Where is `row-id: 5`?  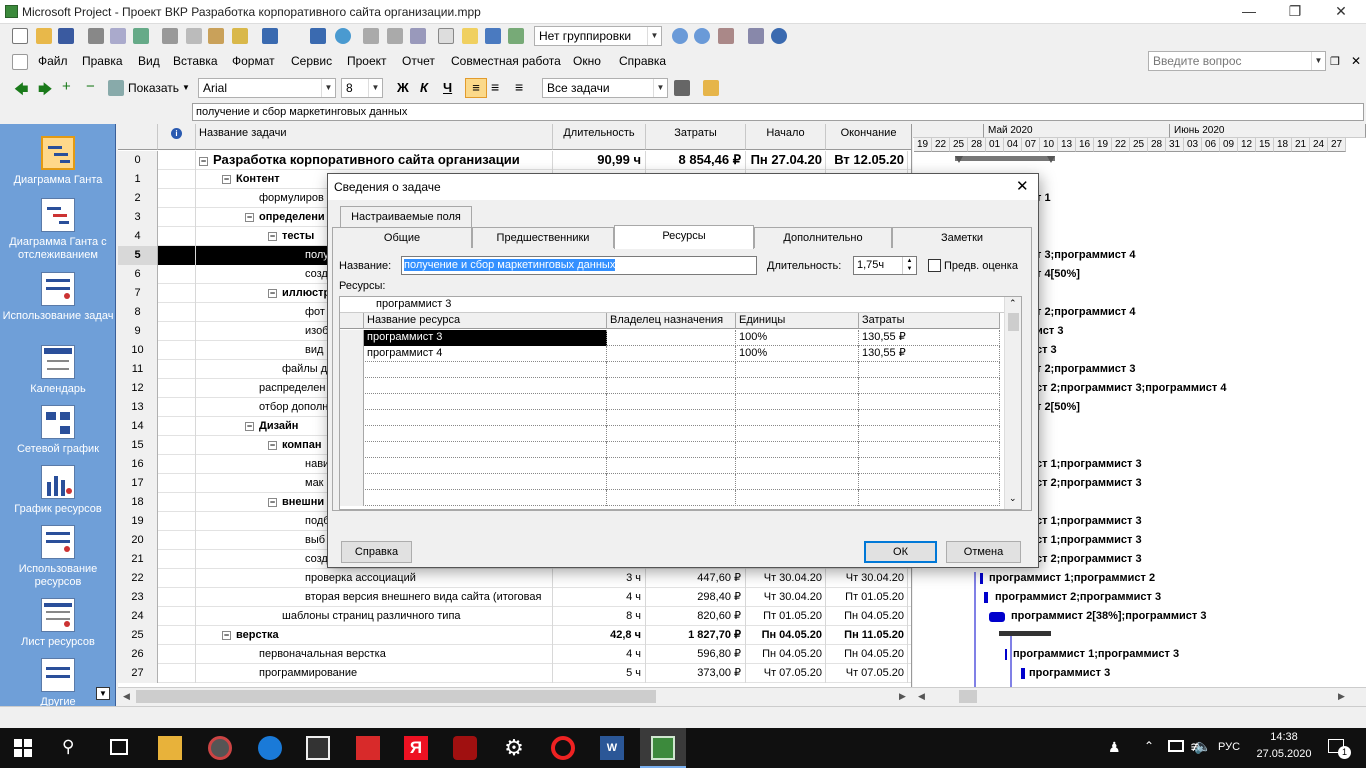 row-id: 5 is located at coordinates (138, 255).